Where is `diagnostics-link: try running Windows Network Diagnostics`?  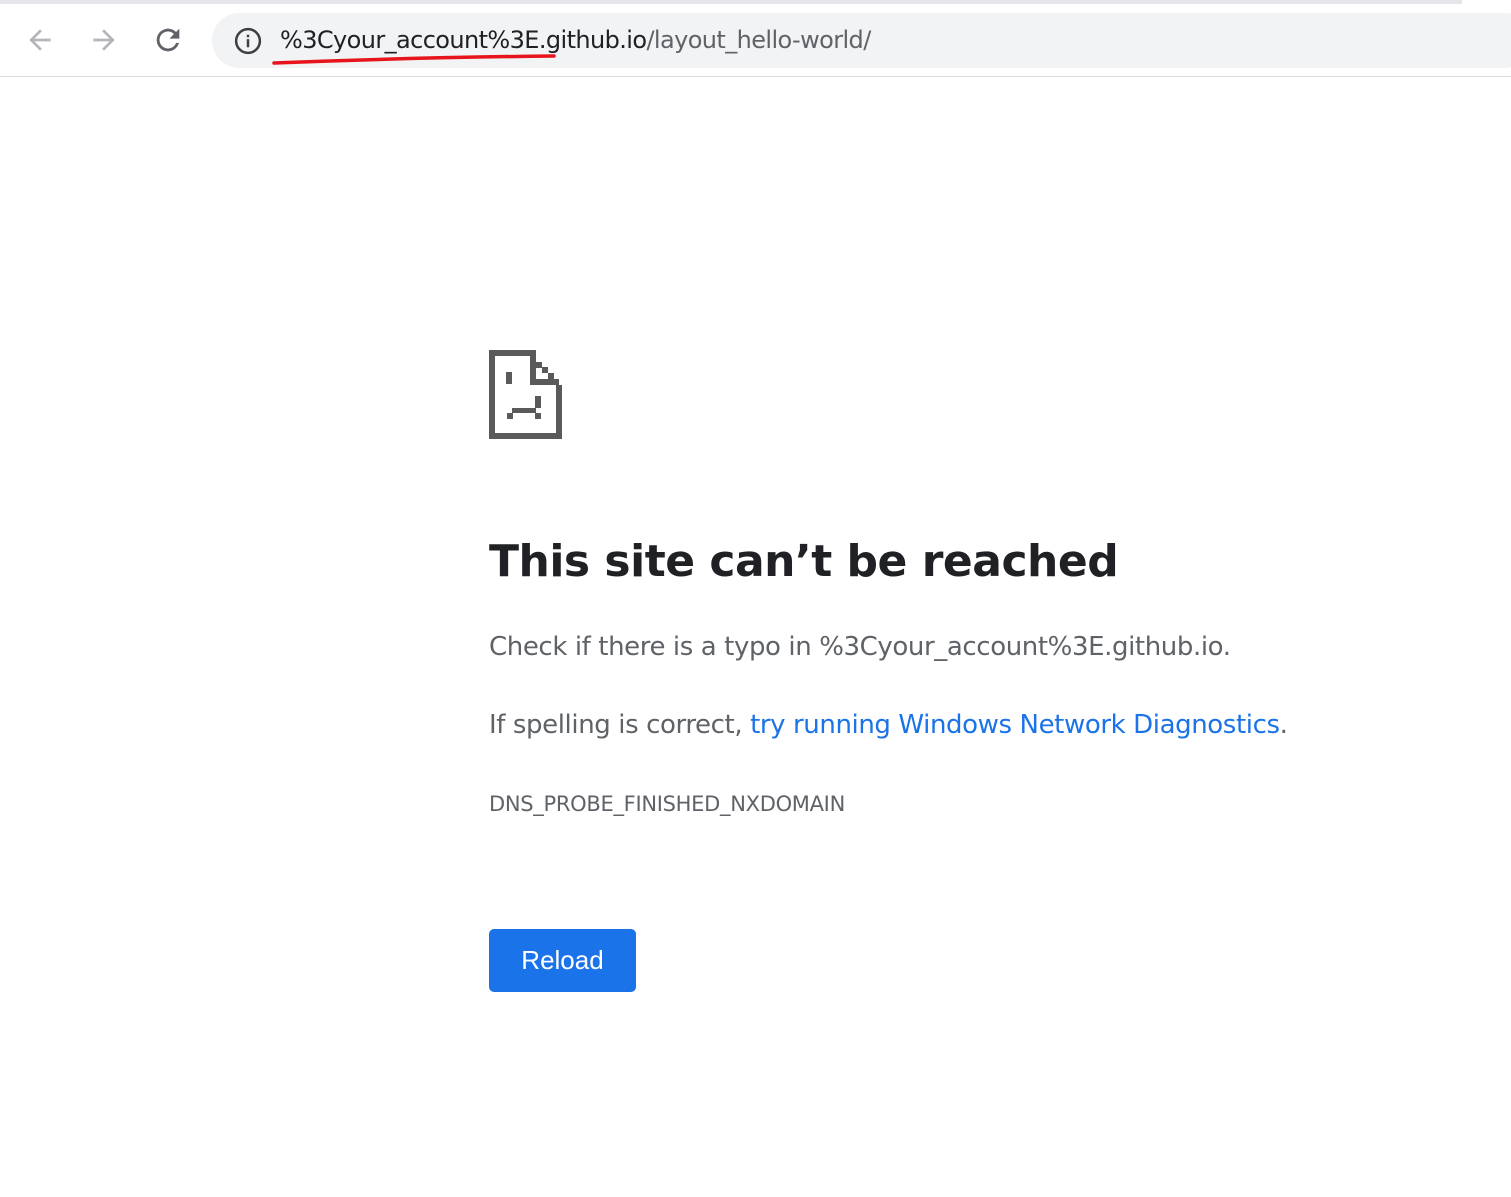 diagnostics-link: try running Windows Network Diagnostics is located at coordinates (1015, 725).